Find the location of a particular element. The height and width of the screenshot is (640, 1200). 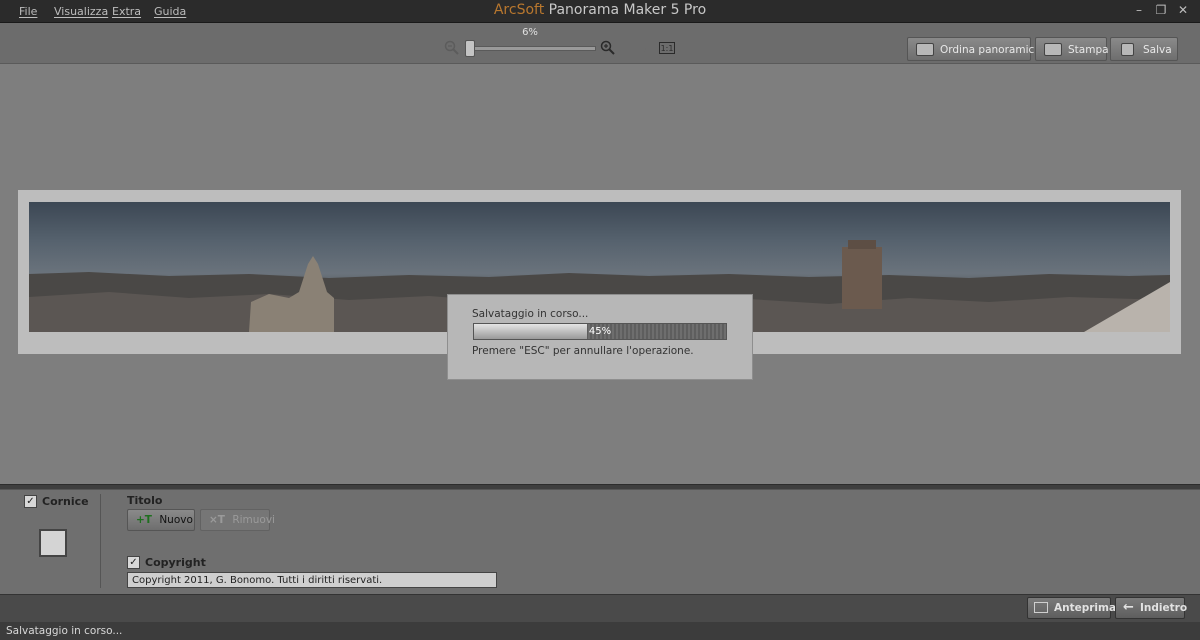

printer-icon is located at coordinates (1053, 49).